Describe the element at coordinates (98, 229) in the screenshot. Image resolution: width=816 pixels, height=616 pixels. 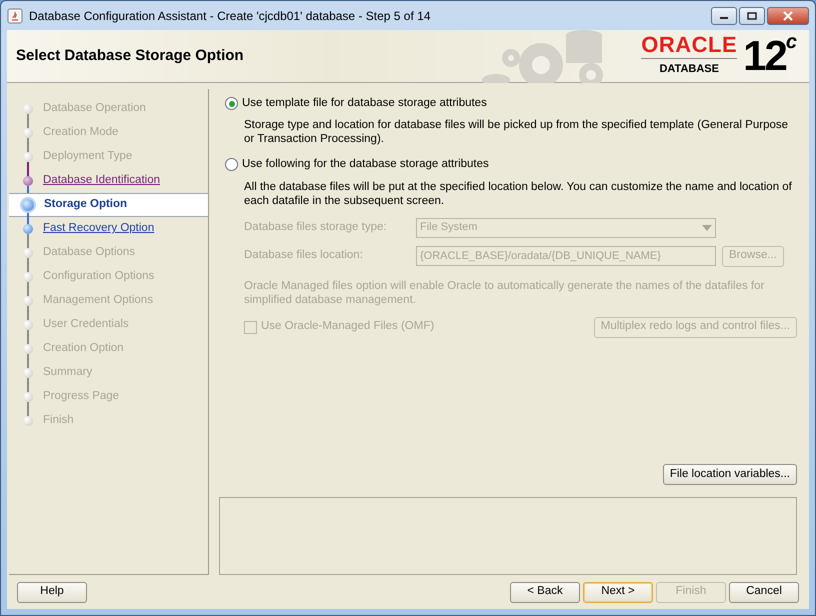
I see `step-label: Fast Recovery Option` at that location.